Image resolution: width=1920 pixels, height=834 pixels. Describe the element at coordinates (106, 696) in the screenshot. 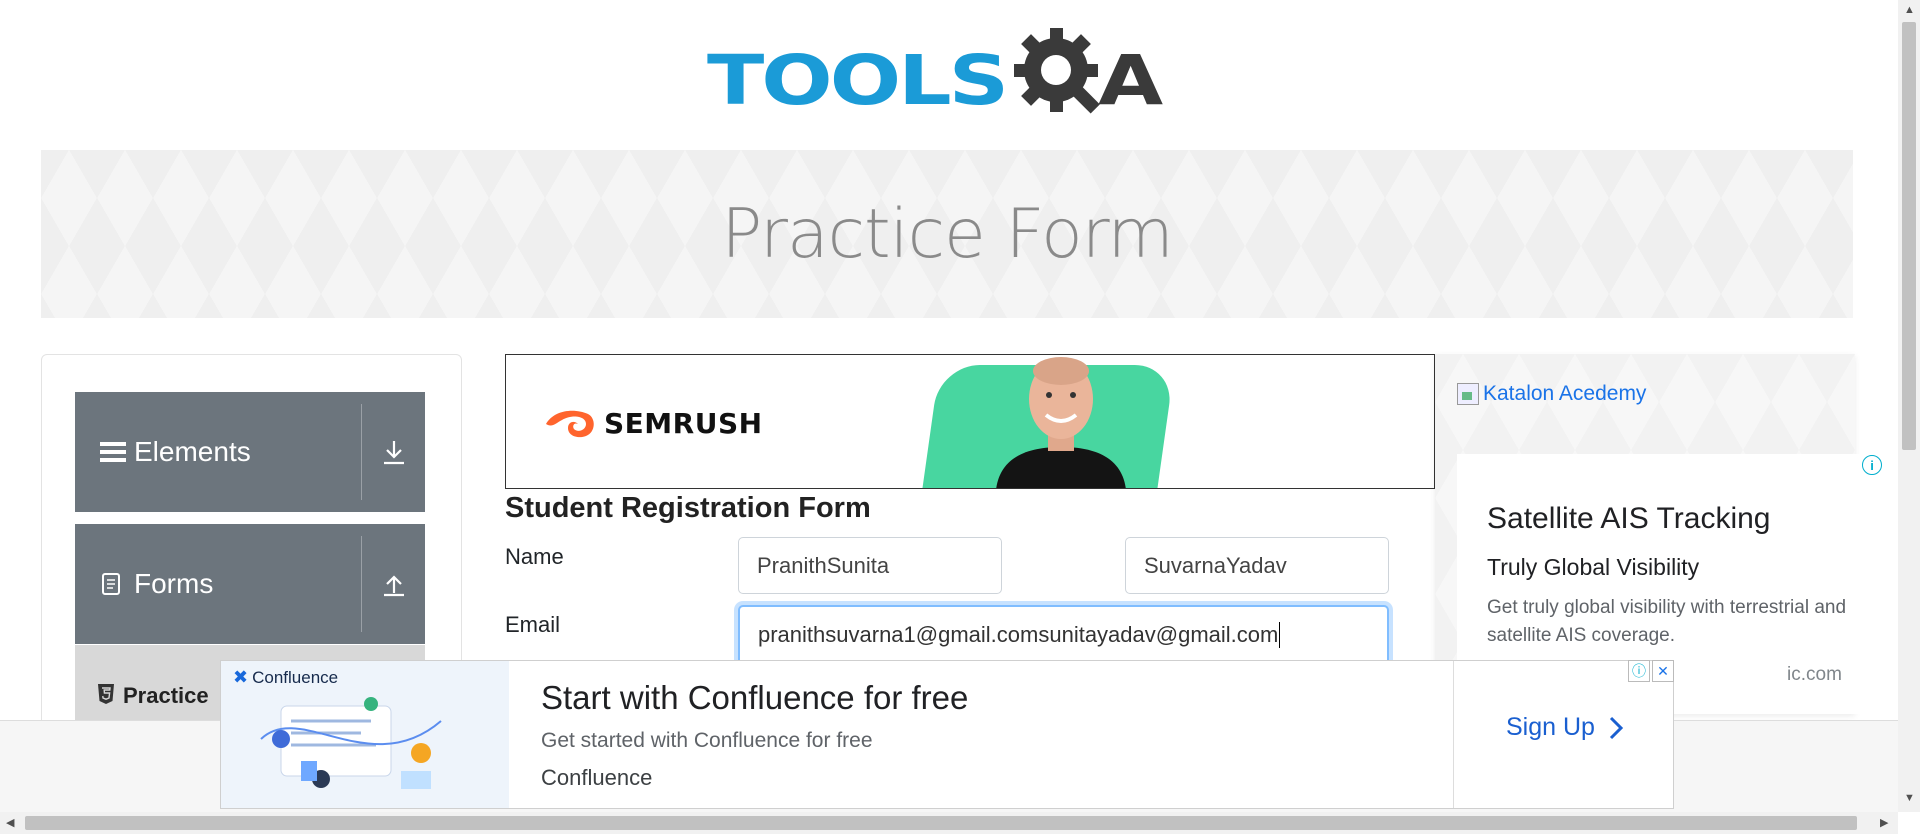

I see `html5-icon` at that location.